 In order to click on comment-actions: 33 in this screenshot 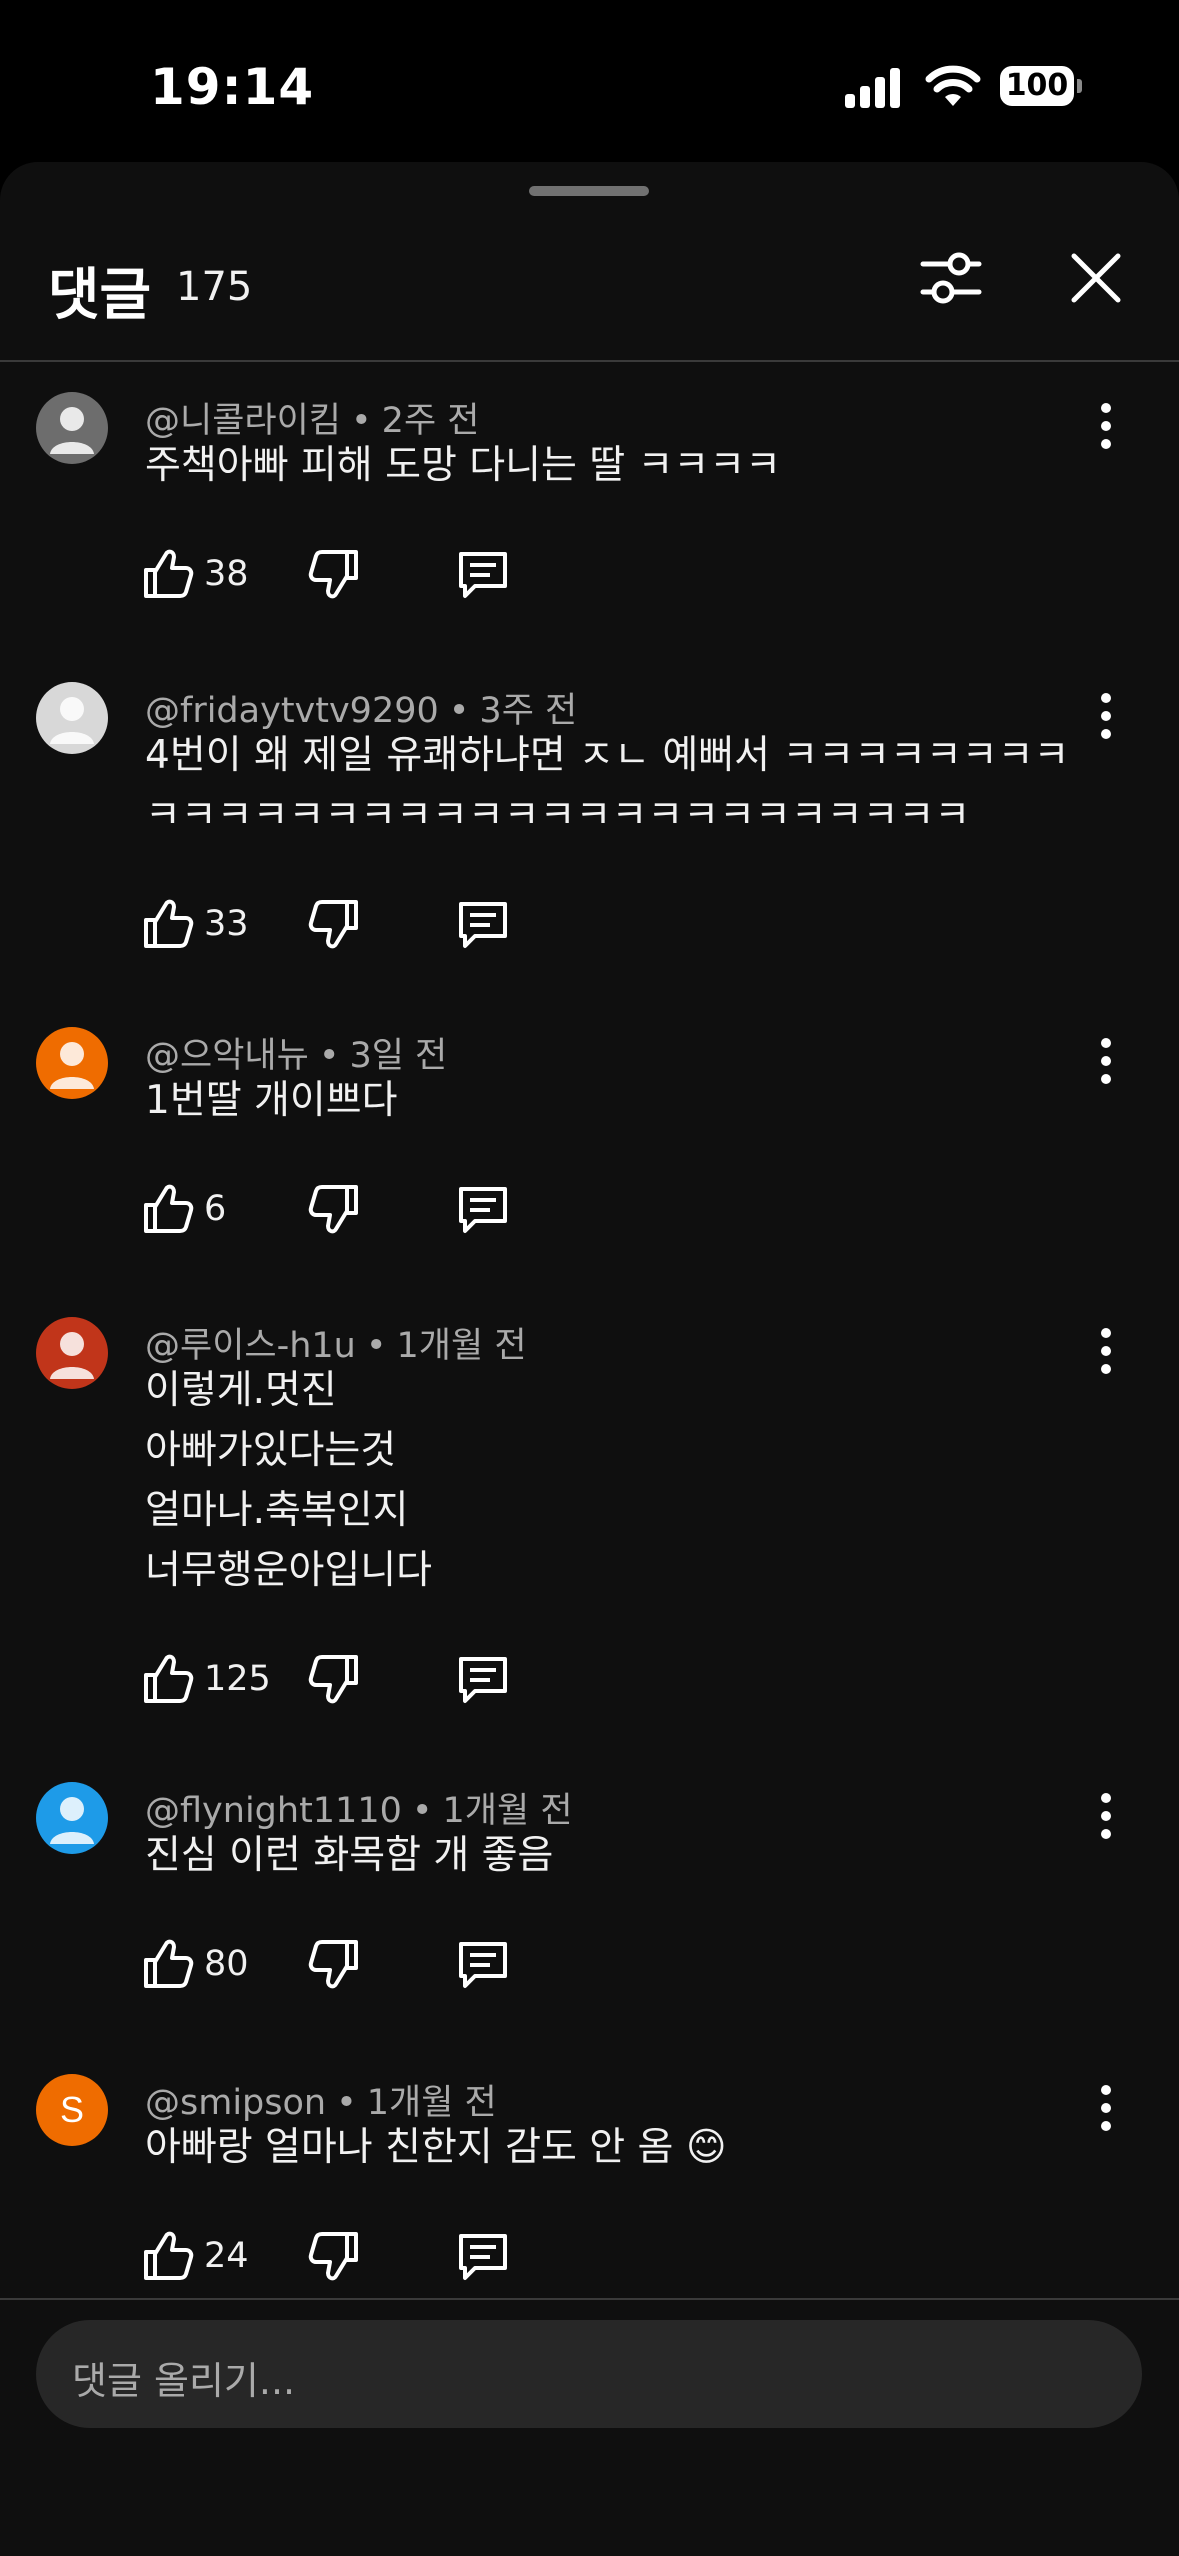, I will do `click(350, 926)`.